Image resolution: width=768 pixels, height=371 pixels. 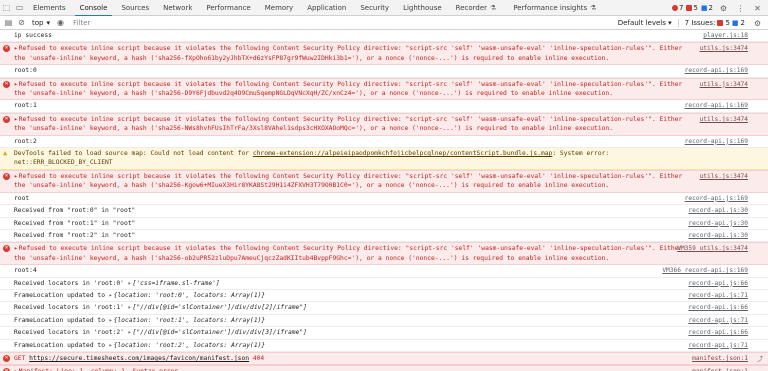 I want to click on issues-info-count: 2, so click(x=742, y=23).